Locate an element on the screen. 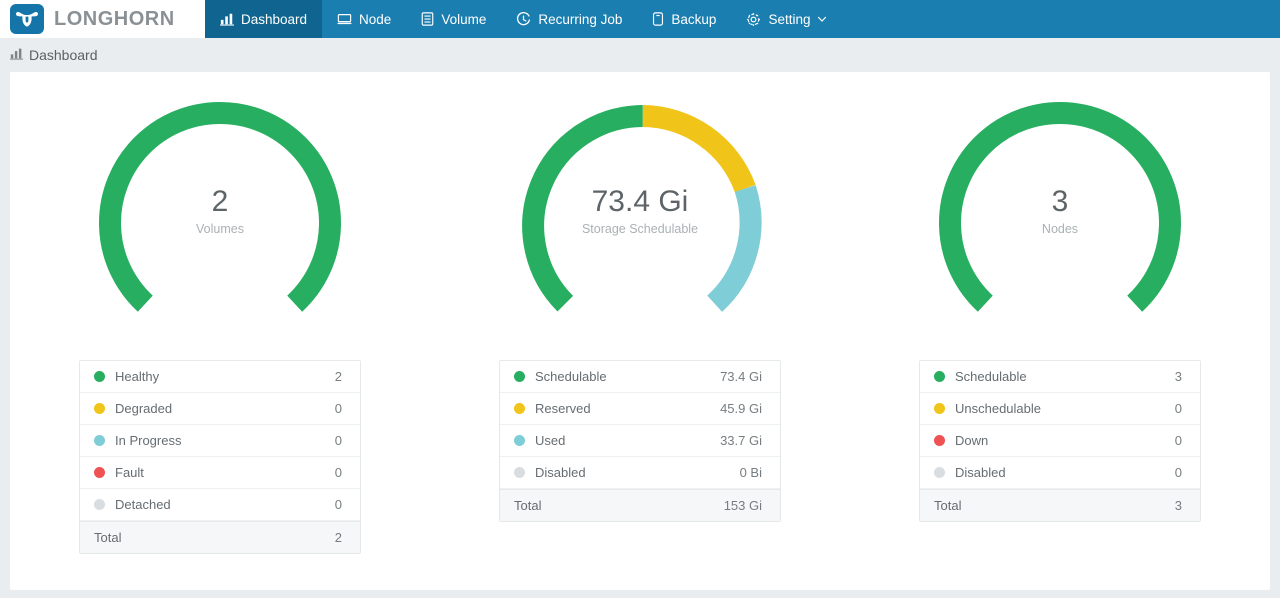 The height and width of the screenshot is (598, 1280). breadcrumb: Dashboard is located at coordinates (640, 55).